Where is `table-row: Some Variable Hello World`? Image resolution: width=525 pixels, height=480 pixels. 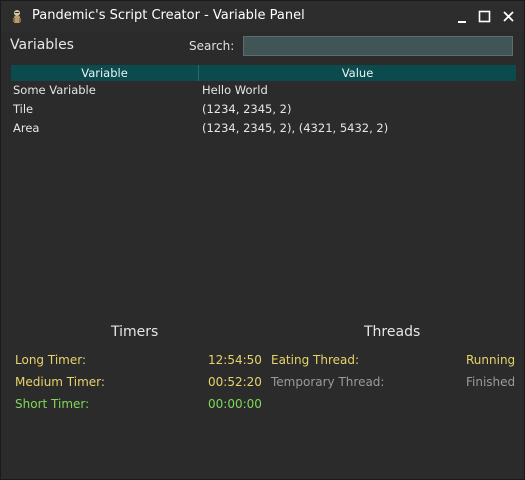
table-row: Some Variable Hello World is located at coordinates (263, 90).